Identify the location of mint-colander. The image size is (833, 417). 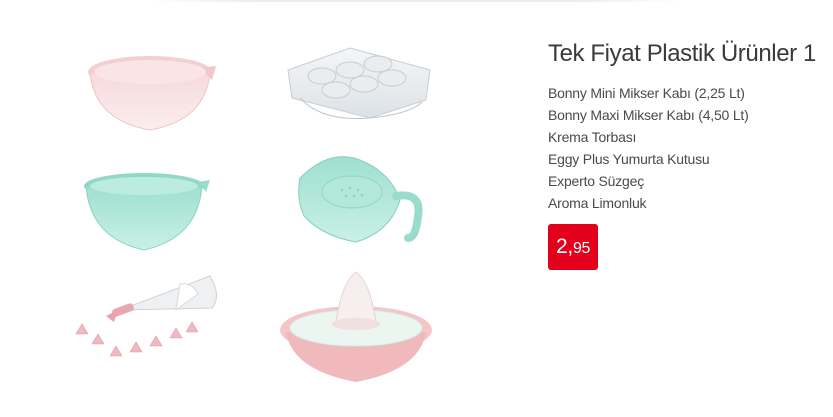
(360, 199).